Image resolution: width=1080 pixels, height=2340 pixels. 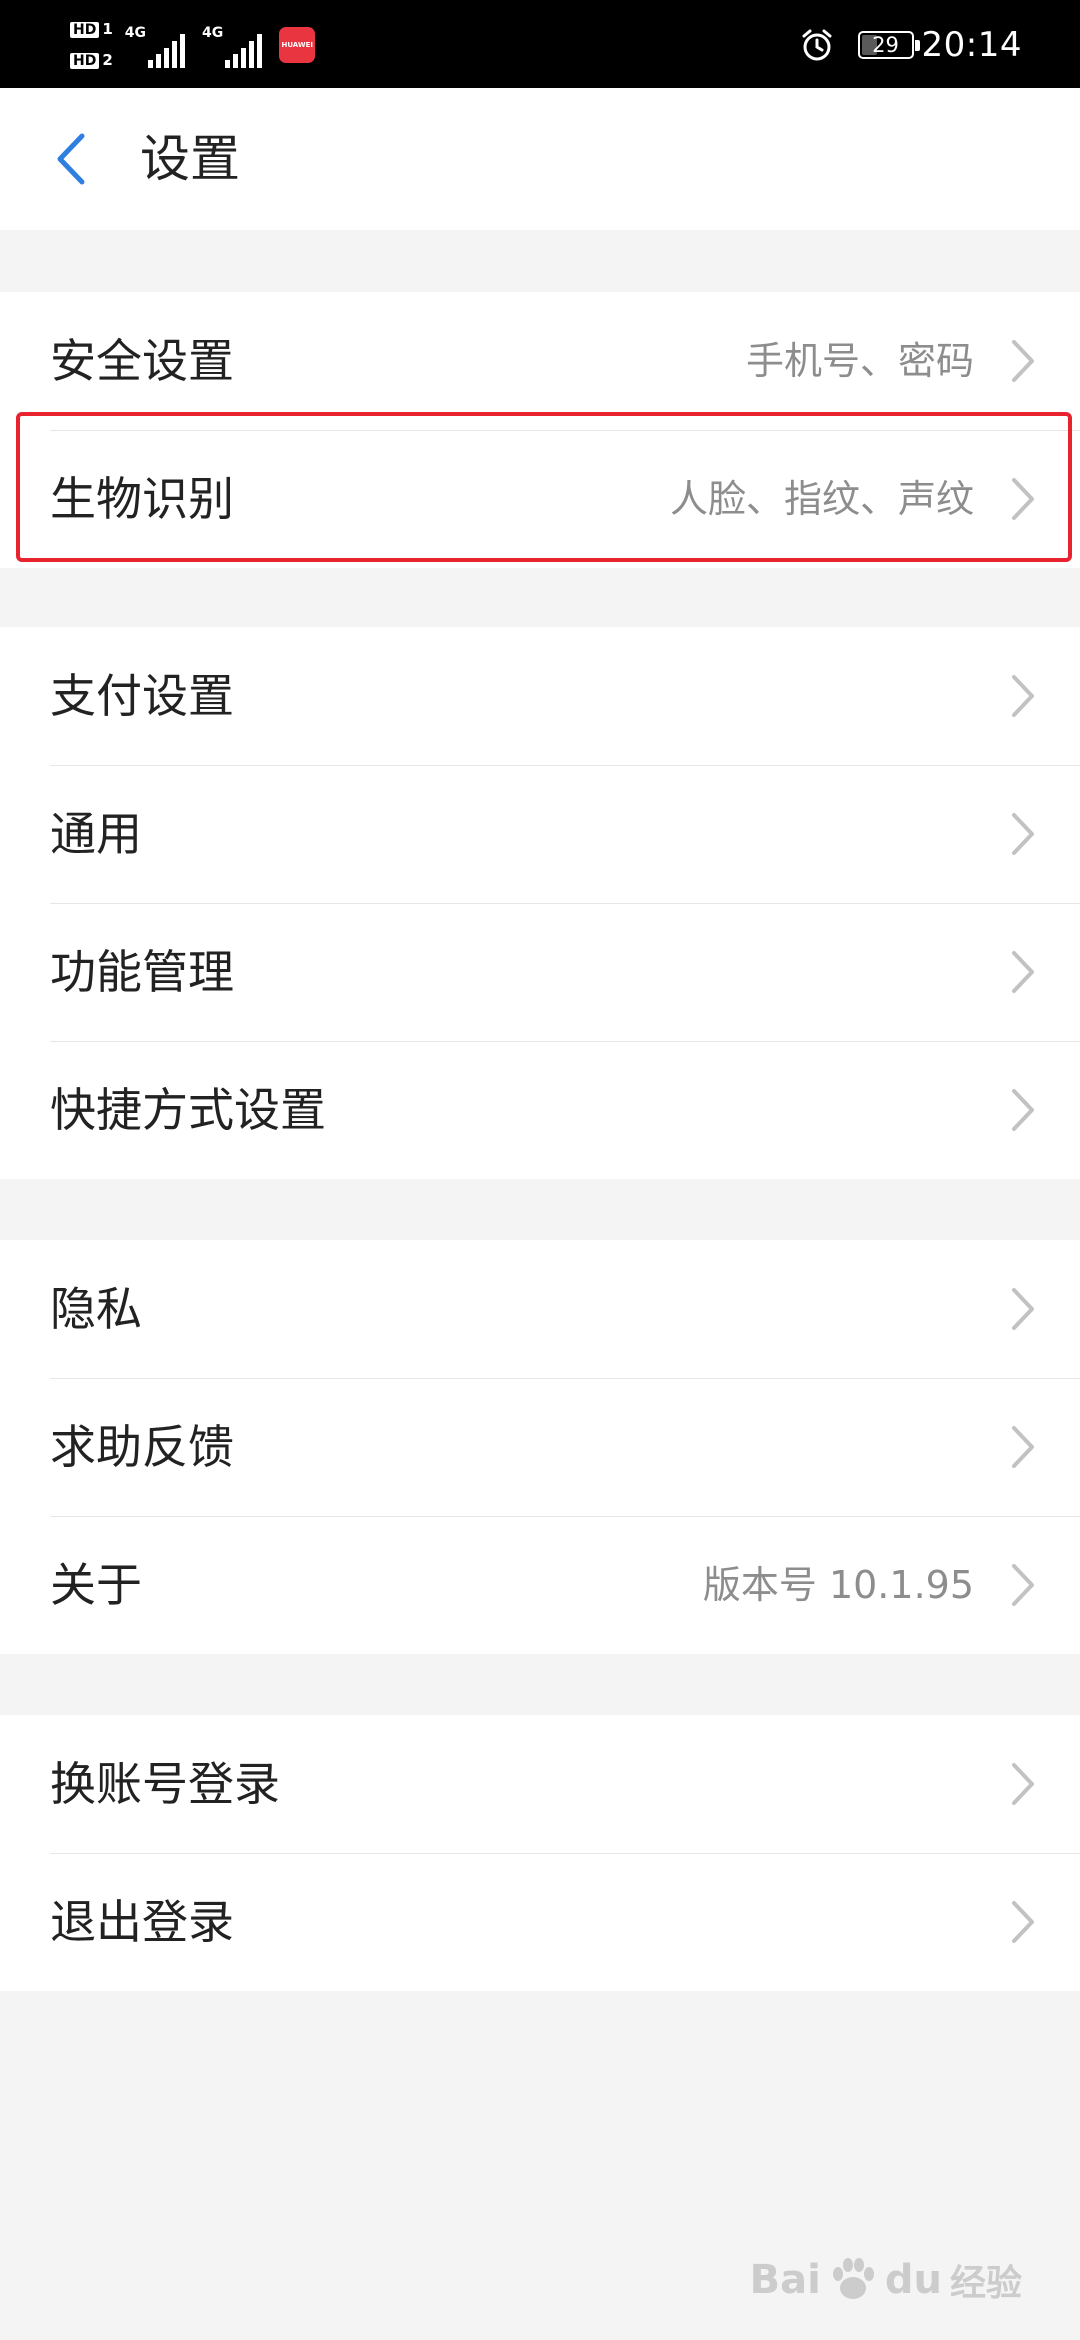 I want to click on item-label: 隐私, so click(x=96, y=1309).